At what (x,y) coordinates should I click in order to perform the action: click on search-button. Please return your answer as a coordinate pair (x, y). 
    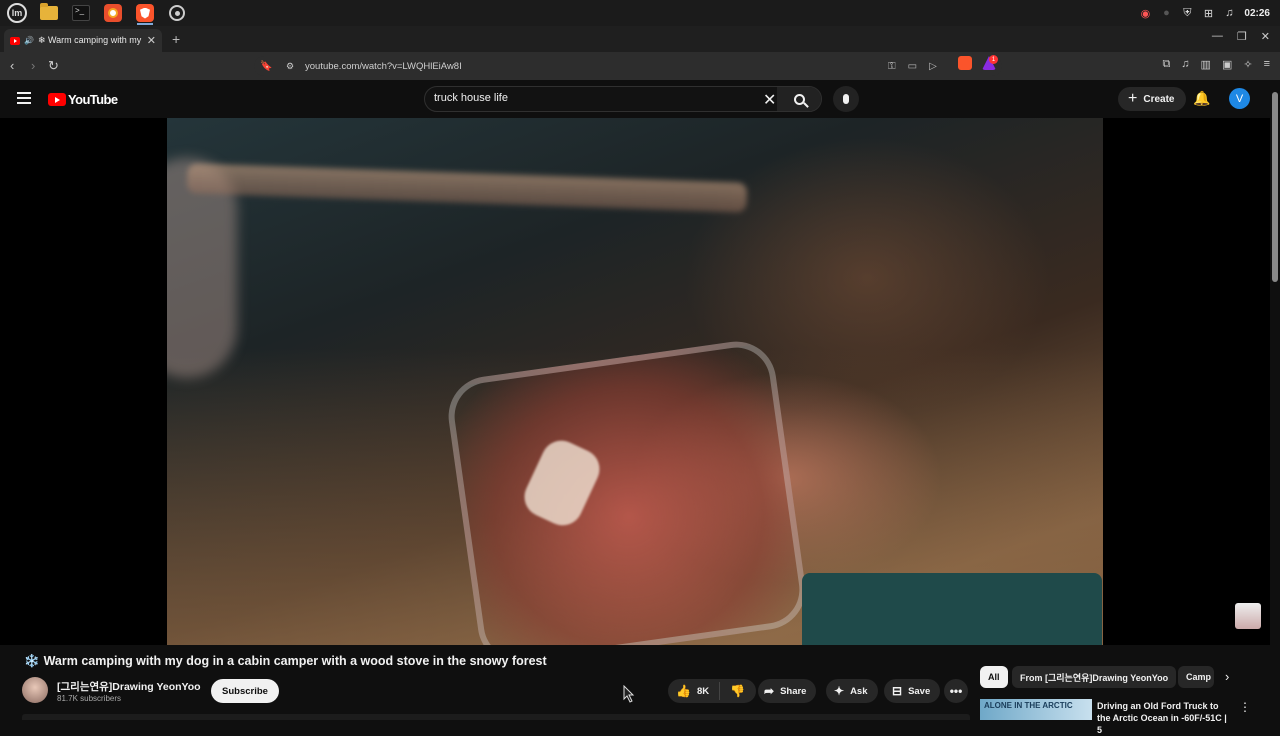
    Looking at the image, I should click on (799, 99).